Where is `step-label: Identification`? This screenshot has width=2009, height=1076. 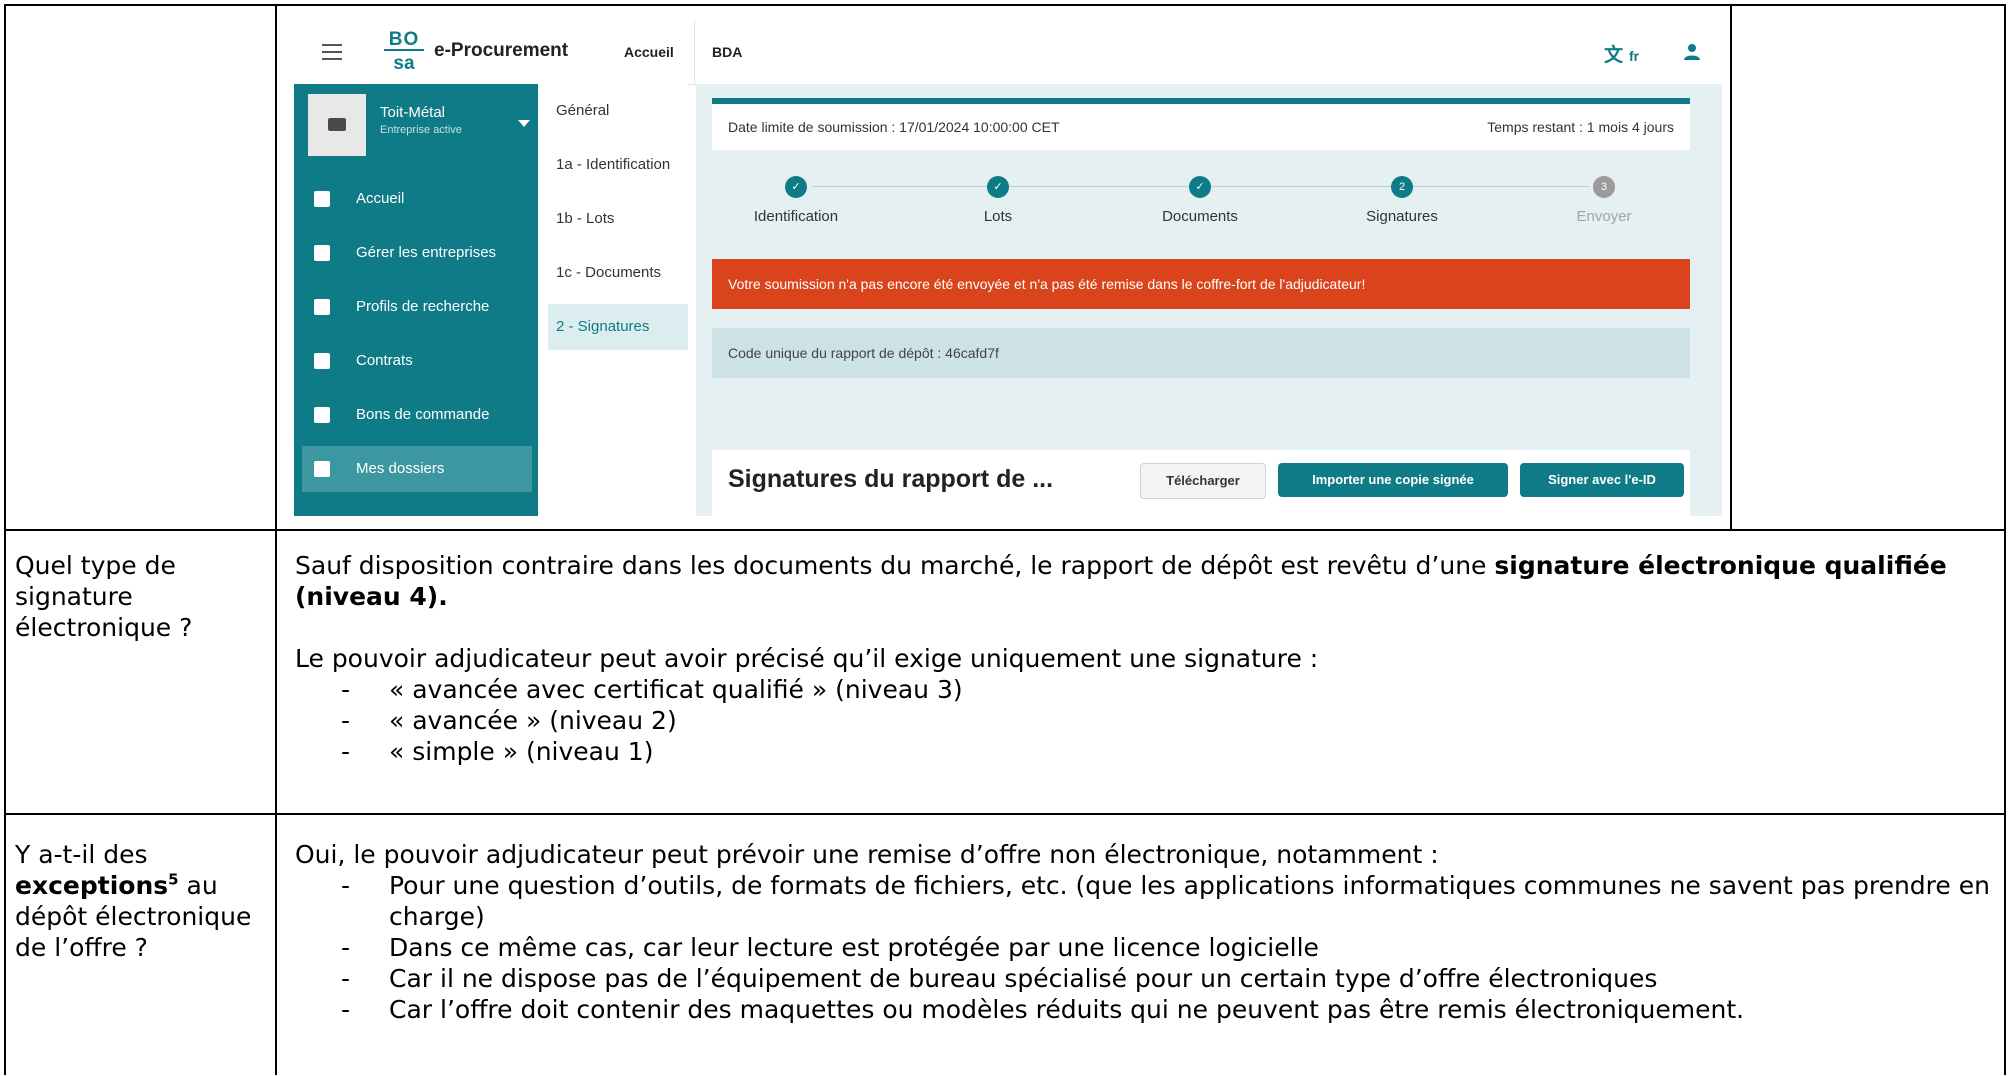
step-label: Identification is located at coordinates (796, 216).